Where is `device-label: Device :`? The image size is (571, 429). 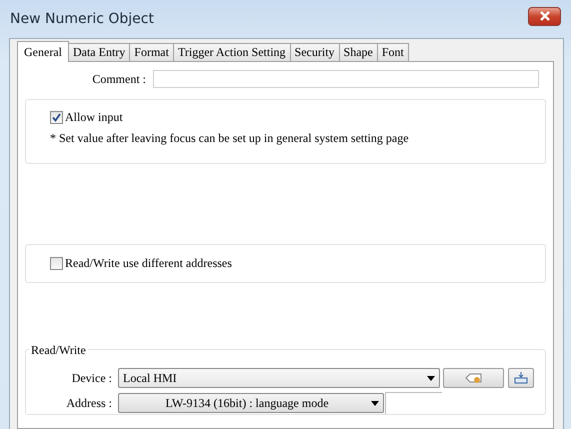 device-label: Device : is located at coordinates (91, 378).